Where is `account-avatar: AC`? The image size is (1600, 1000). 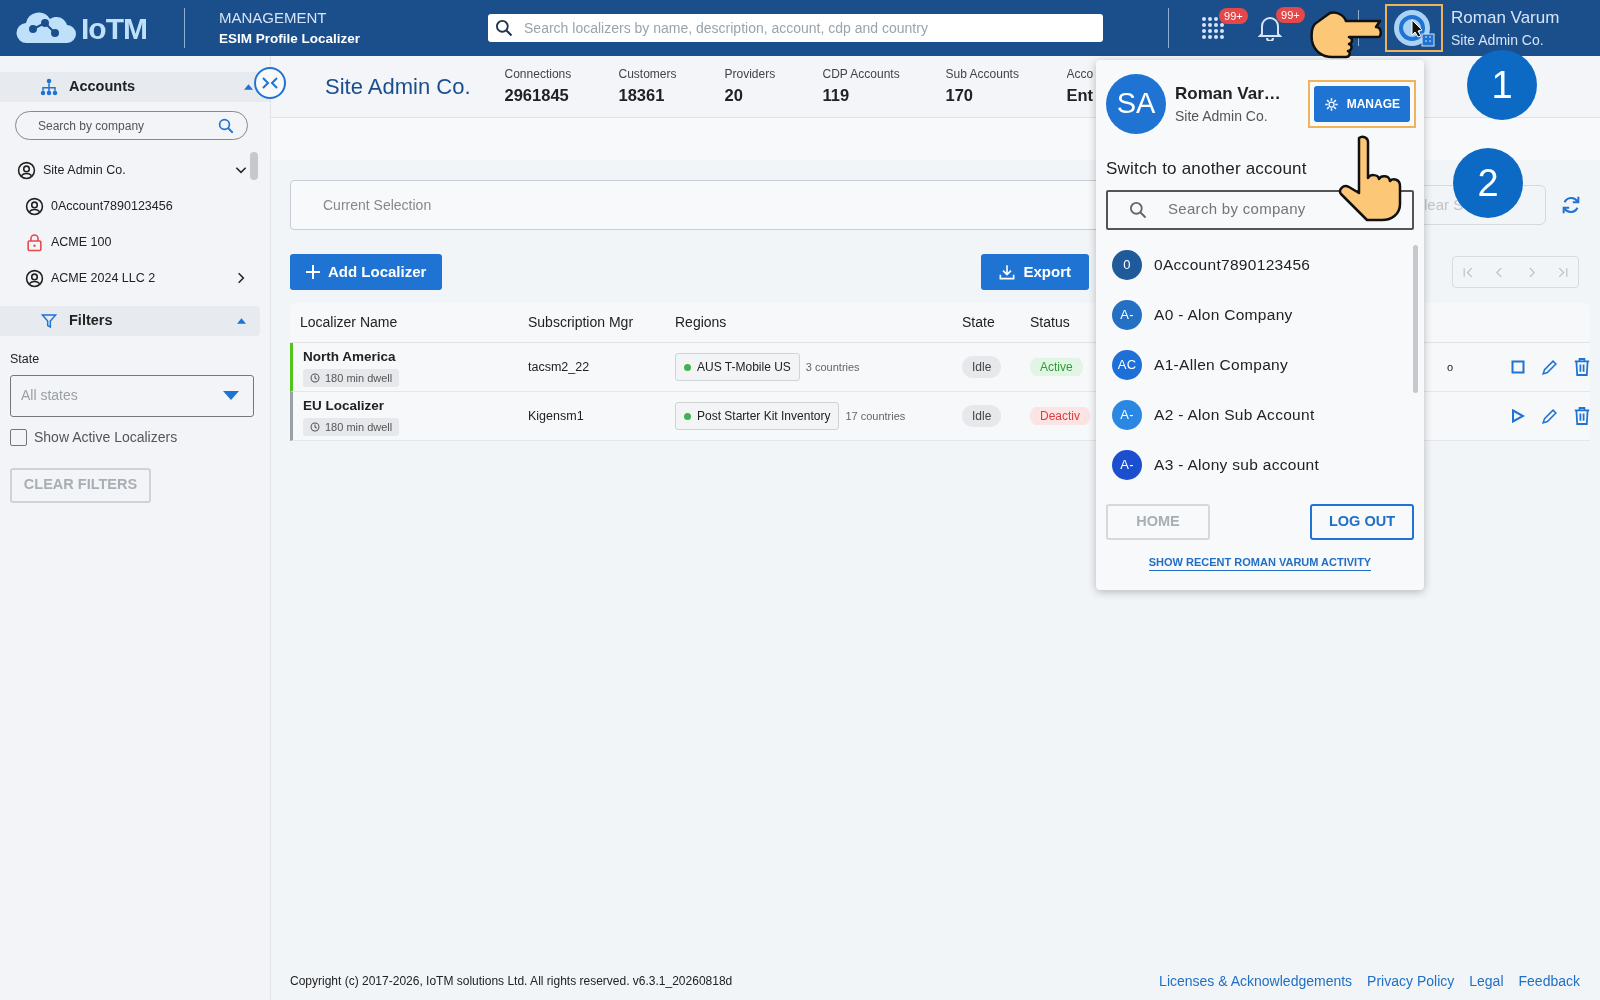
account-avatar: AC is located at coordinates (1127, 364).